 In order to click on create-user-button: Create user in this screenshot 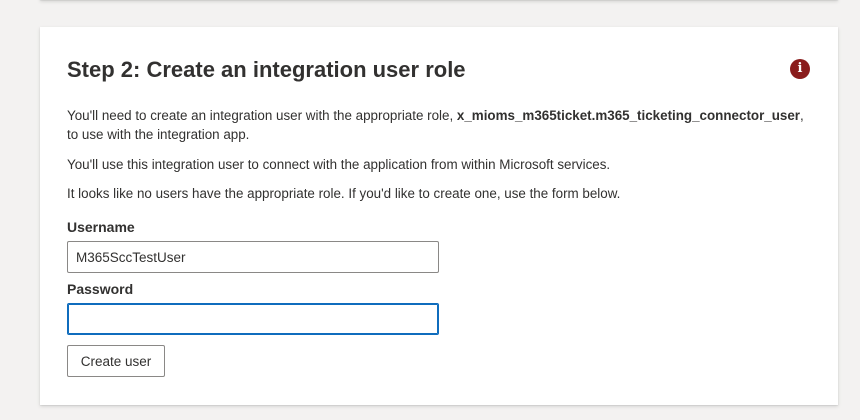, I will do `click(116, 361)`.